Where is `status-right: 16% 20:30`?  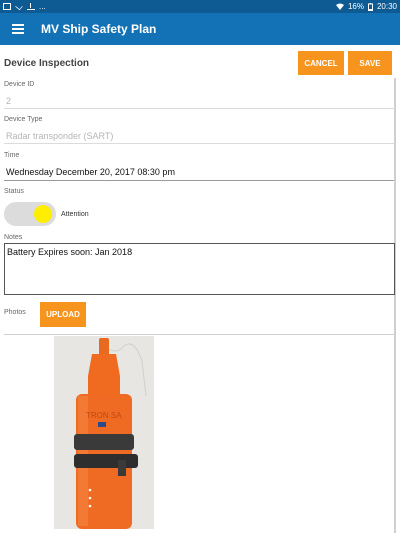
status-right: 16% 20:30 is located at coordinates (366, 6).